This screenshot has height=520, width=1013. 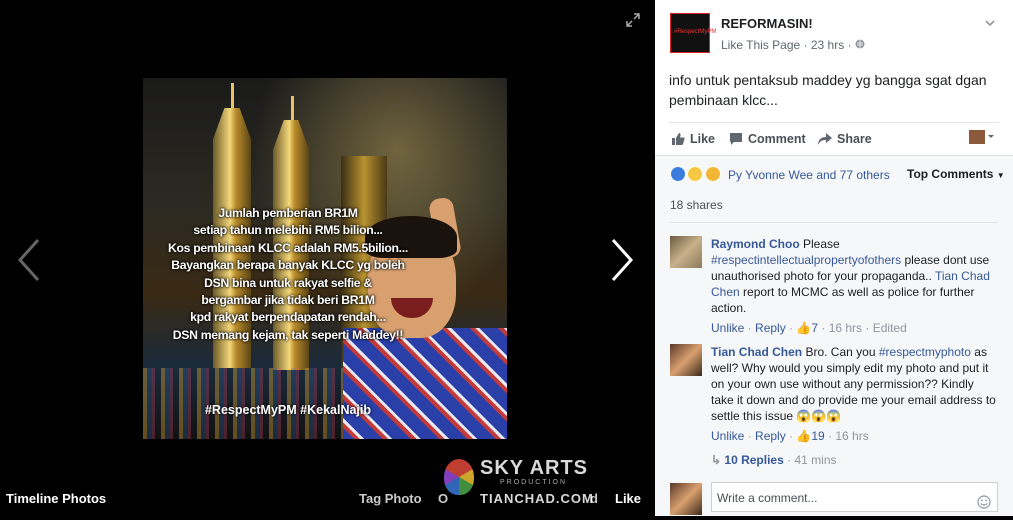 I want to click on comment-sort-dropdown: Top Comments ▼, so click(x=956, y=174).